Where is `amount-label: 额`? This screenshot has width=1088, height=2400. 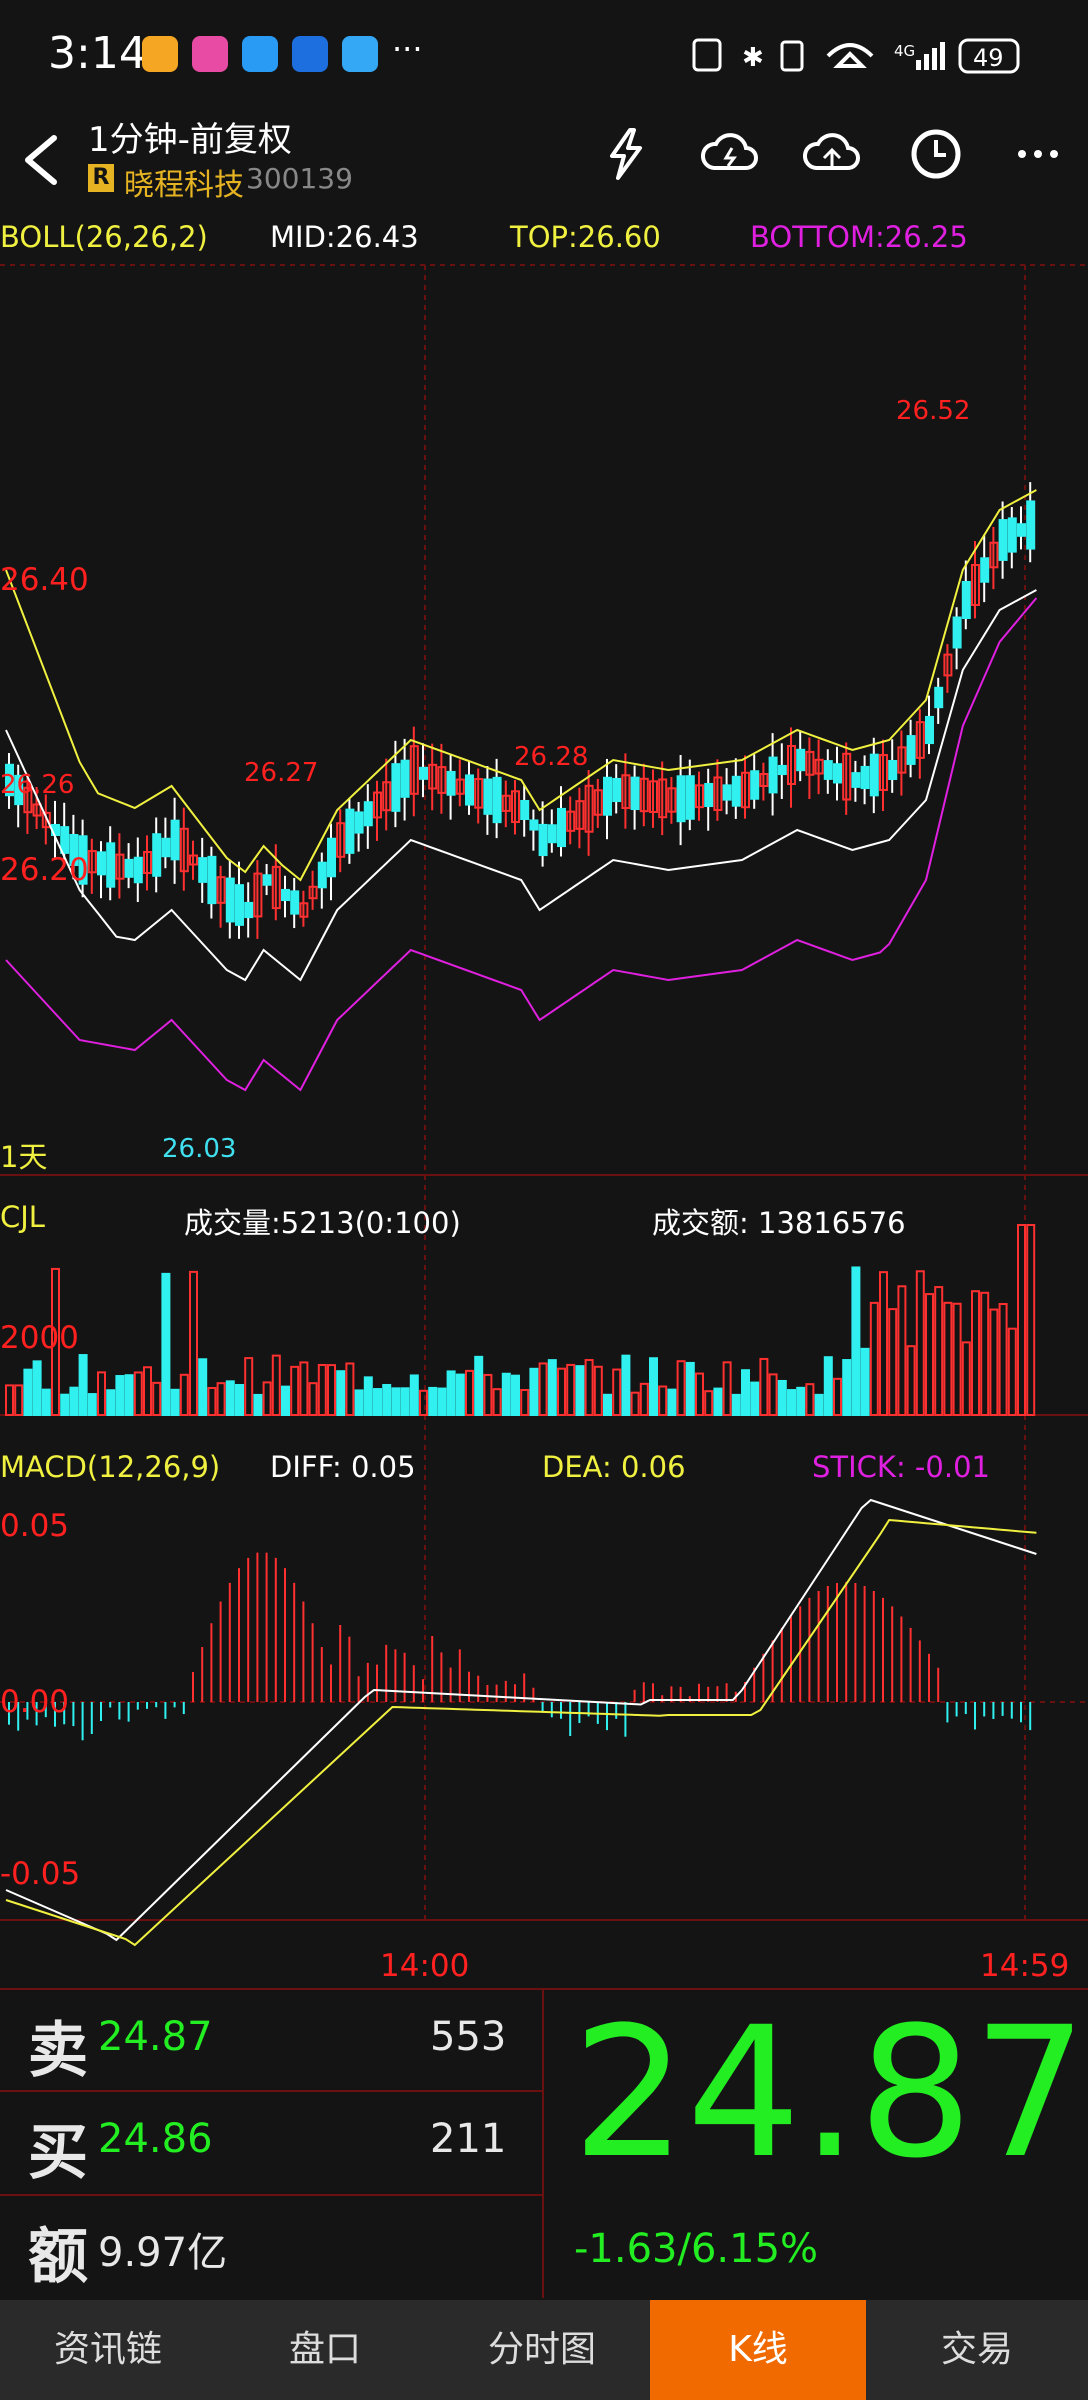
amount-label: 额 is located at coordinates (58, 2257).